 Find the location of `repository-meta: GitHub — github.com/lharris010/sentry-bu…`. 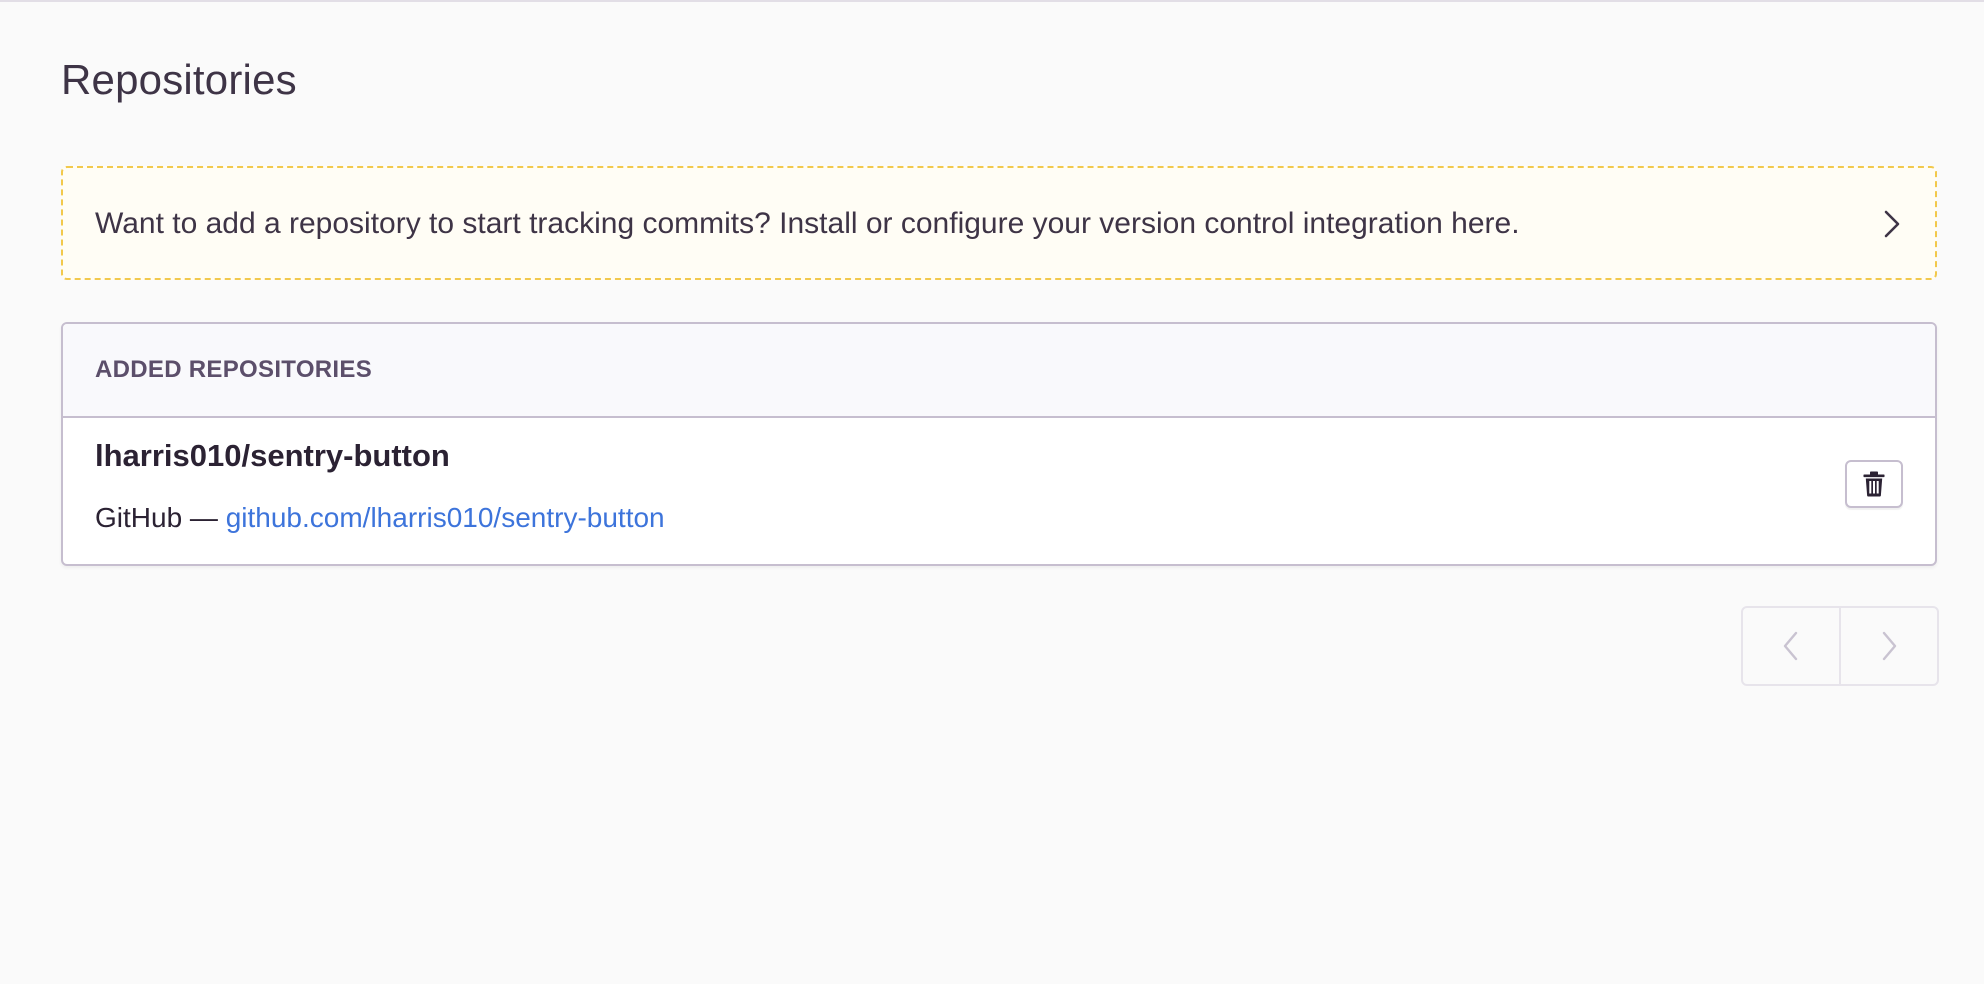

repository-meta: GitHub — github.com/lharris010/sentry-bu… is located at coordinates (380, 518).